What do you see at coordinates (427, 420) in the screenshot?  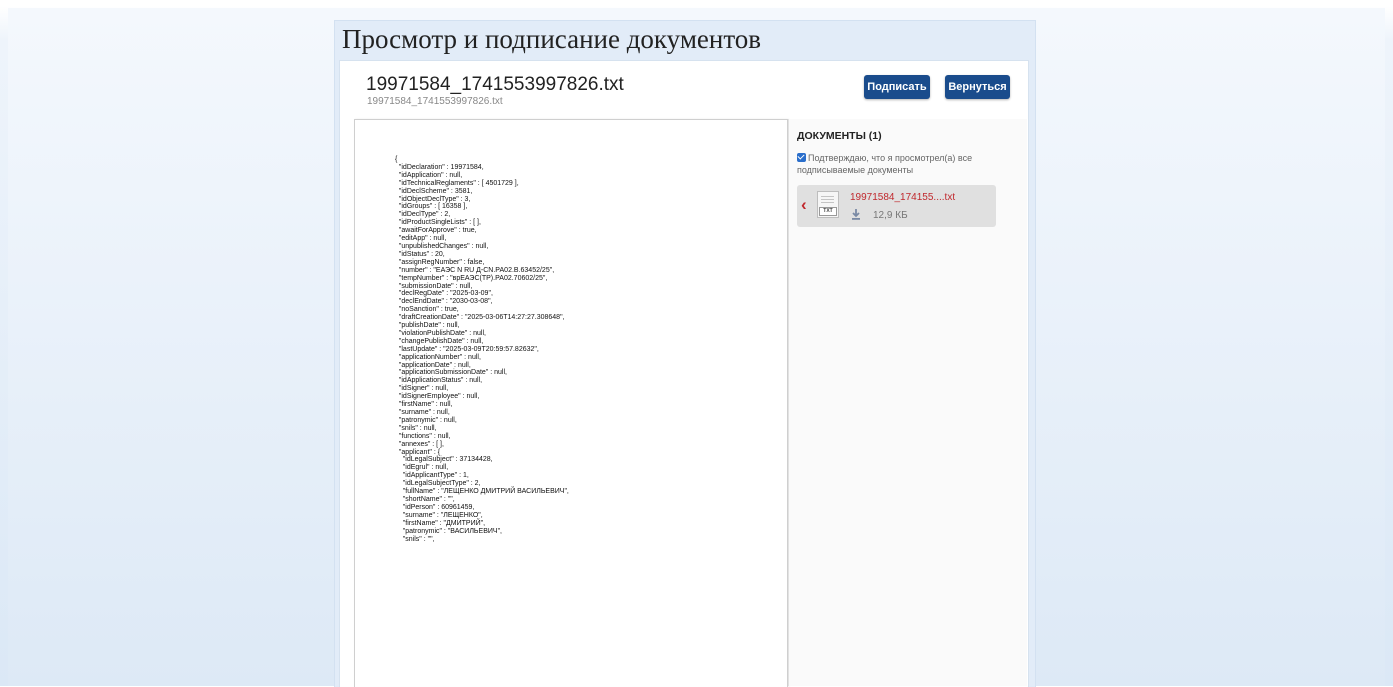 I see `document-content-line: "patronymic" : null,` at bounding box center [427, 420].